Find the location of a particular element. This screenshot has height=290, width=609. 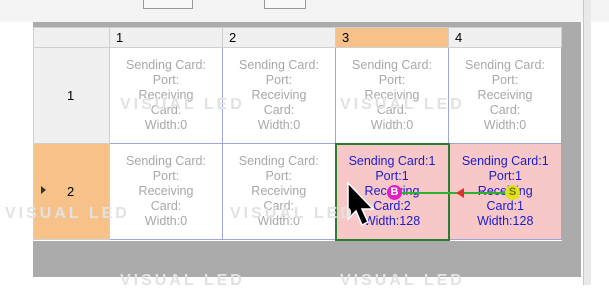

row-header-1: 1 is located at coordinates (71, 95).